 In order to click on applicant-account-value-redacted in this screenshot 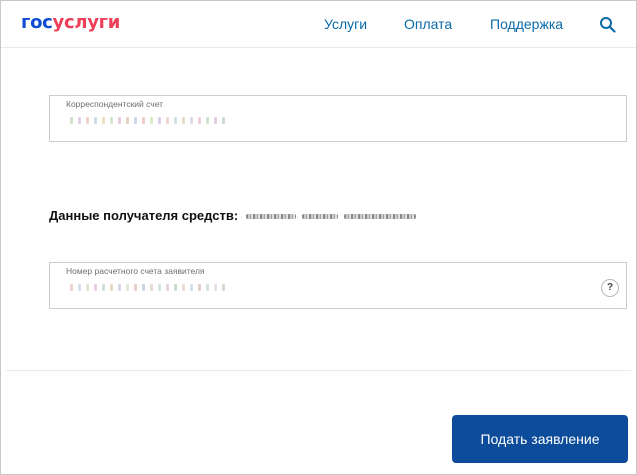, I will do `click(147, 287)`.